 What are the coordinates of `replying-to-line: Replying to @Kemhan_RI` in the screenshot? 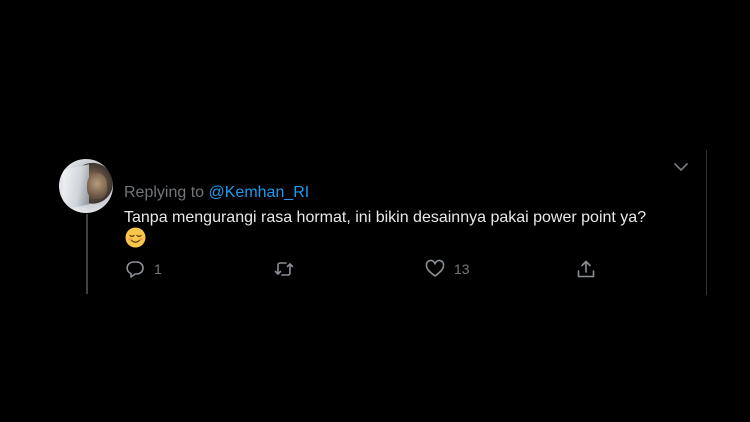 It's located at (216, 193).